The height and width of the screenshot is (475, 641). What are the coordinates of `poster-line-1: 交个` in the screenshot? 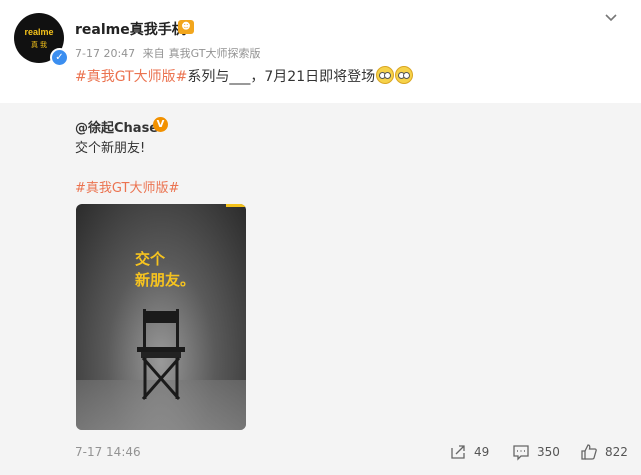 It's located at (150, 259).